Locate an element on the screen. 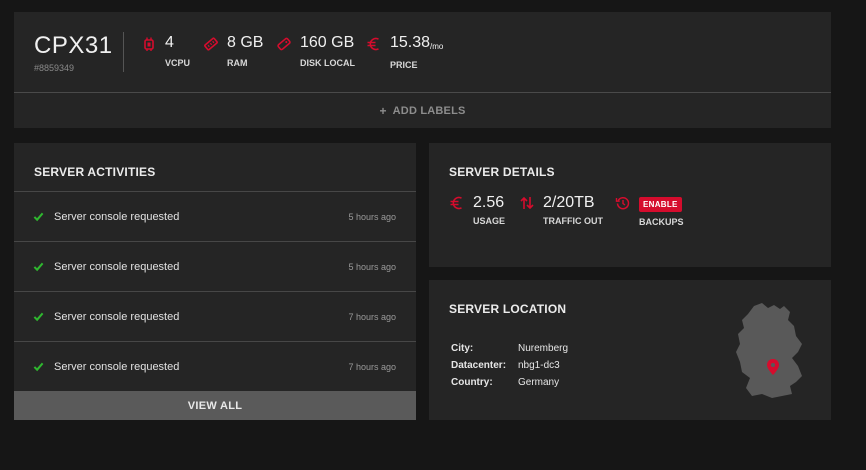 This screenshot has height=470, width=866. spec-vcpu: 4 VCPU is located at coordinates (165, 51).